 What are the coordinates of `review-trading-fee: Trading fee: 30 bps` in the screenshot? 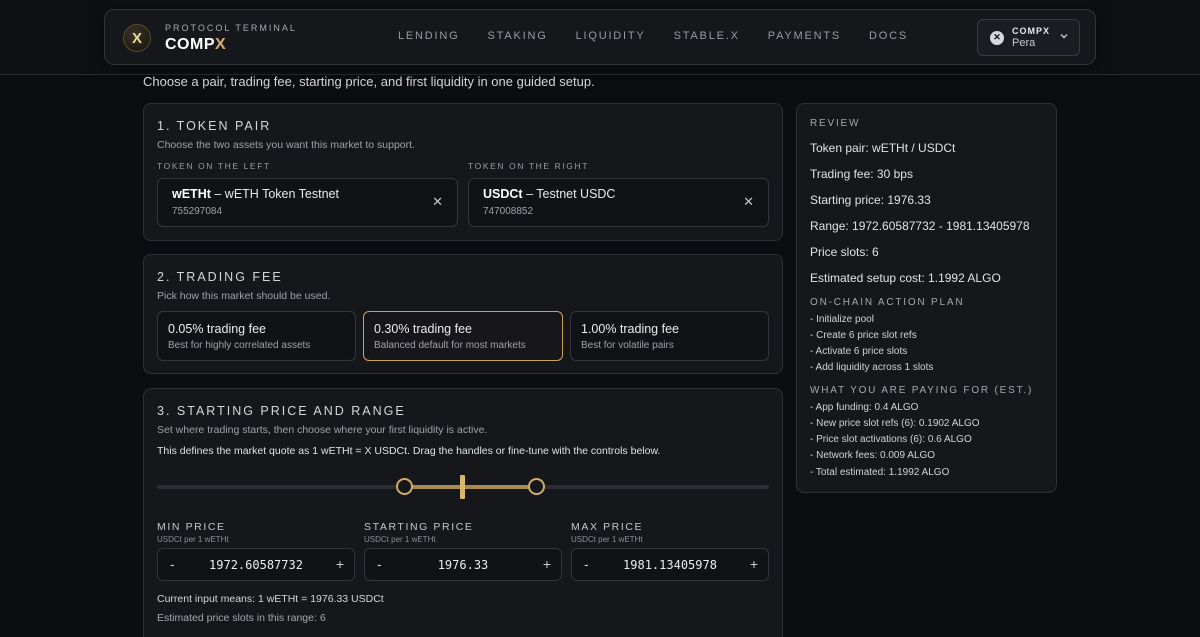 It's located at (861, 174).